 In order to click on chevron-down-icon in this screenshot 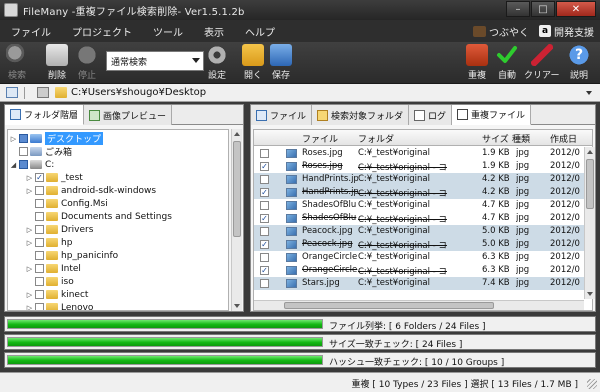, I will do `click(589, 93)`.